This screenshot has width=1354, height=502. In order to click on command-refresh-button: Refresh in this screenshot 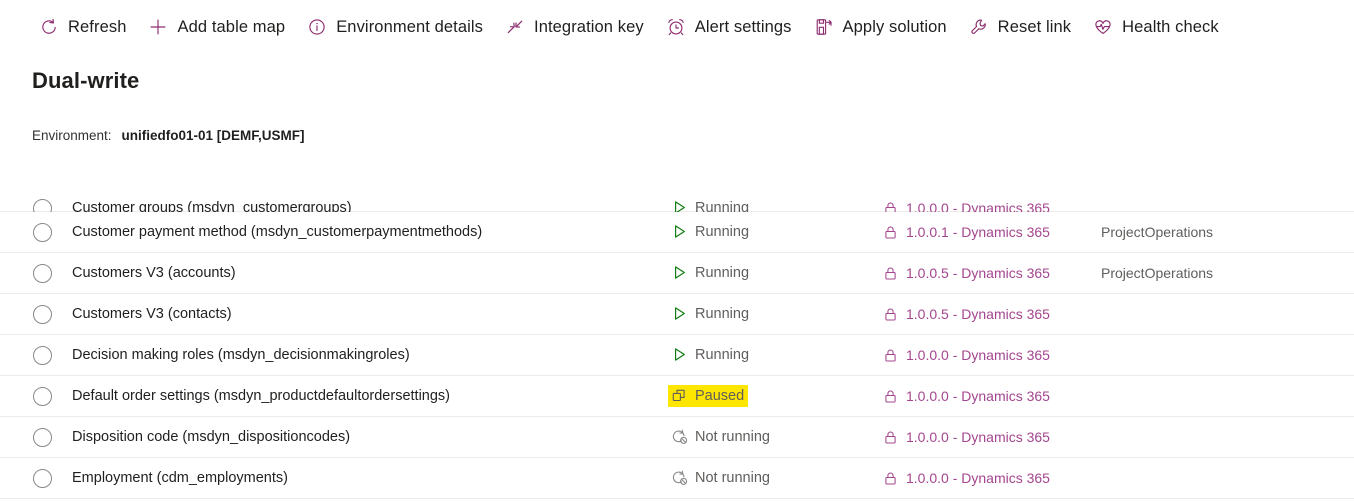, I will do `click(82, 27)`.